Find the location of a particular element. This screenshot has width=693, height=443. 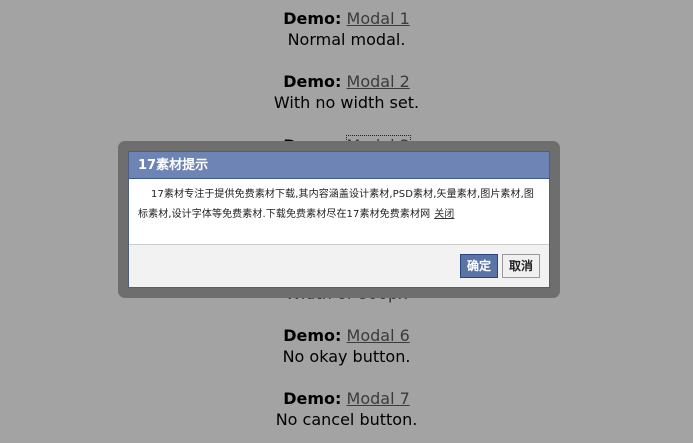

modal-title: 17素材提示 is located at coordinates (339, 165).